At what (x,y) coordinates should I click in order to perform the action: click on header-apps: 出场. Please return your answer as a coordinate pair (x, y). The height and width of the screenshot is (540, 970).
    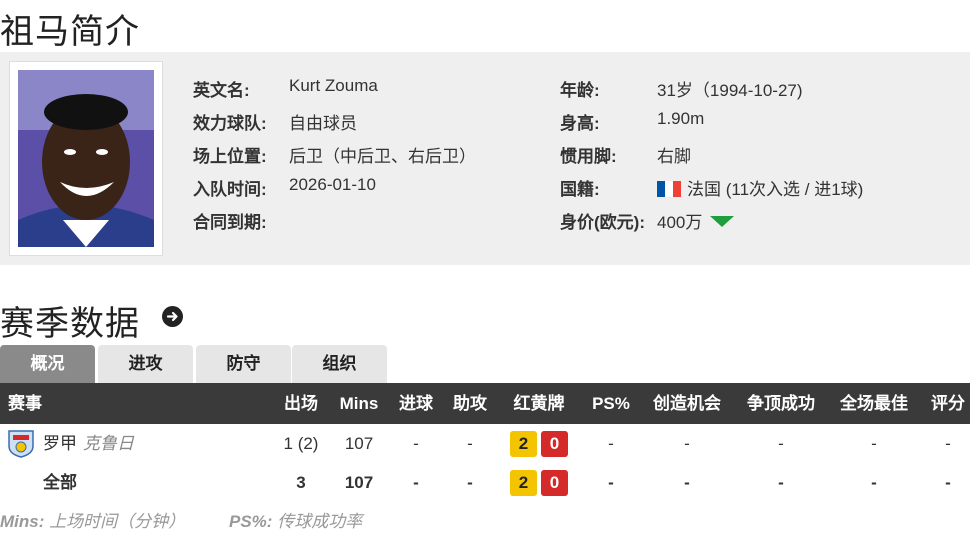
    Looking at the image, I should click on (301, 403).